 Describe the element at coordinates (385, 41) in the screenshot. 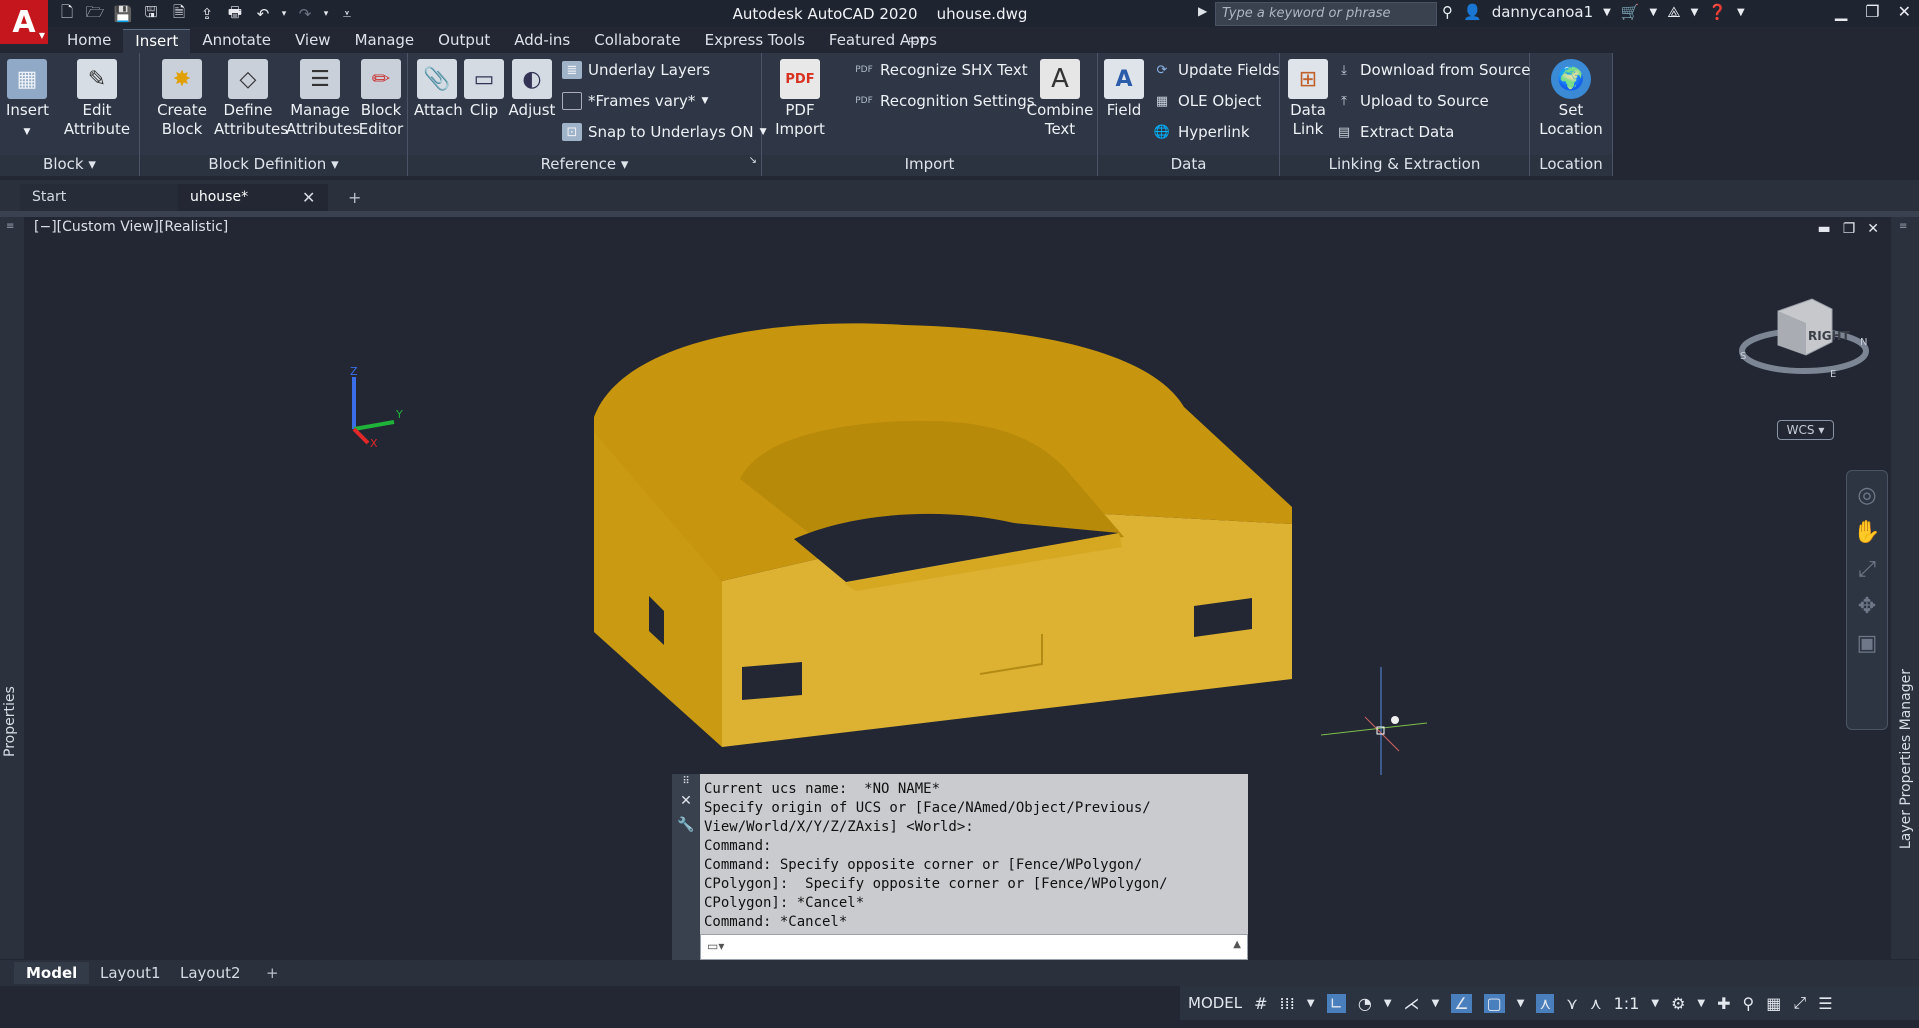

I see `tab-manage: Manage` at that location.